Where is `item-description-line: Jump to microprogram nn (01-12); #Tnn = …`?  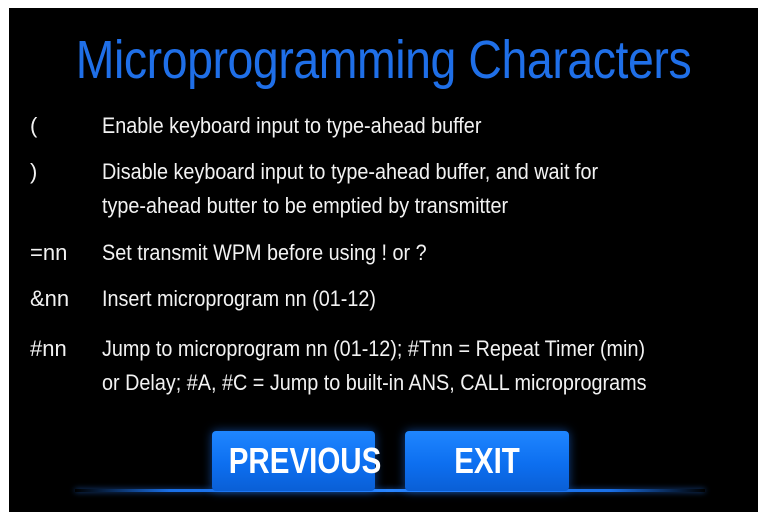
item-description-line: Jump to microprogram nn (01-12); #Tnn = … is located at coordinates (374, 348).